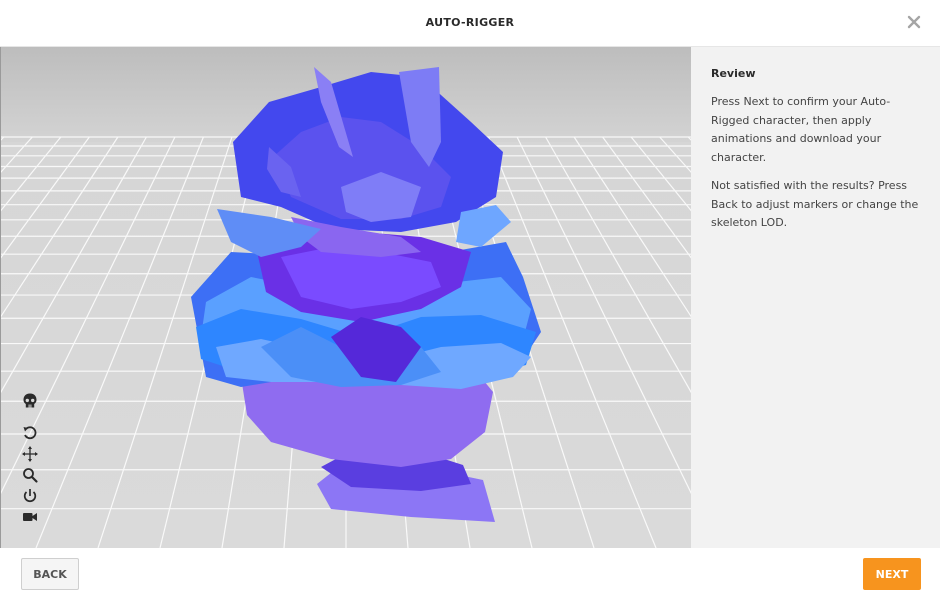 The image size is (940, 600). What do you see at coordinates (50, 574) in the screenshot?
I see `back-button: BACK` at bounding box center [50, 574].